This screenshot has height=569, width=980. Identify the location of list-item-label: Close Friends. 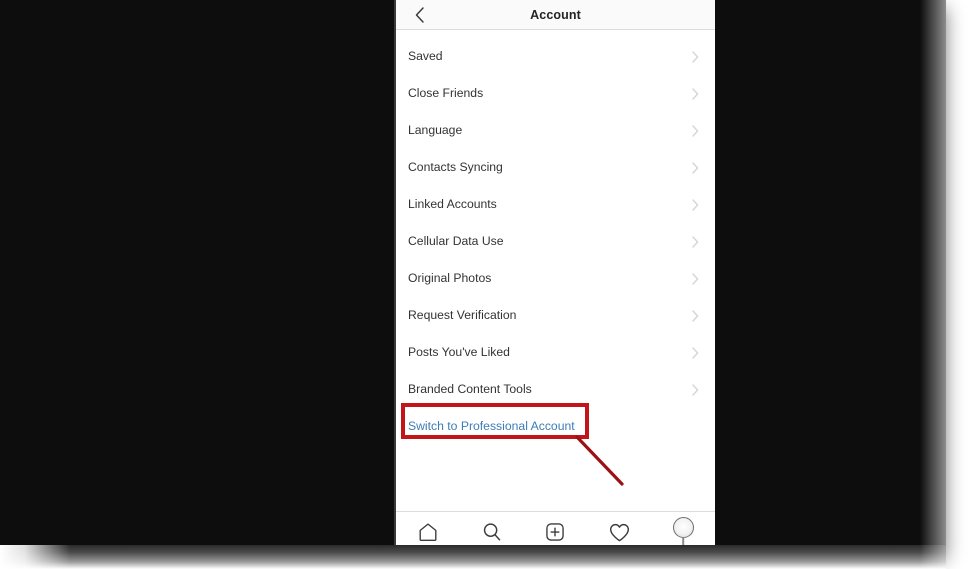
(446, 93).